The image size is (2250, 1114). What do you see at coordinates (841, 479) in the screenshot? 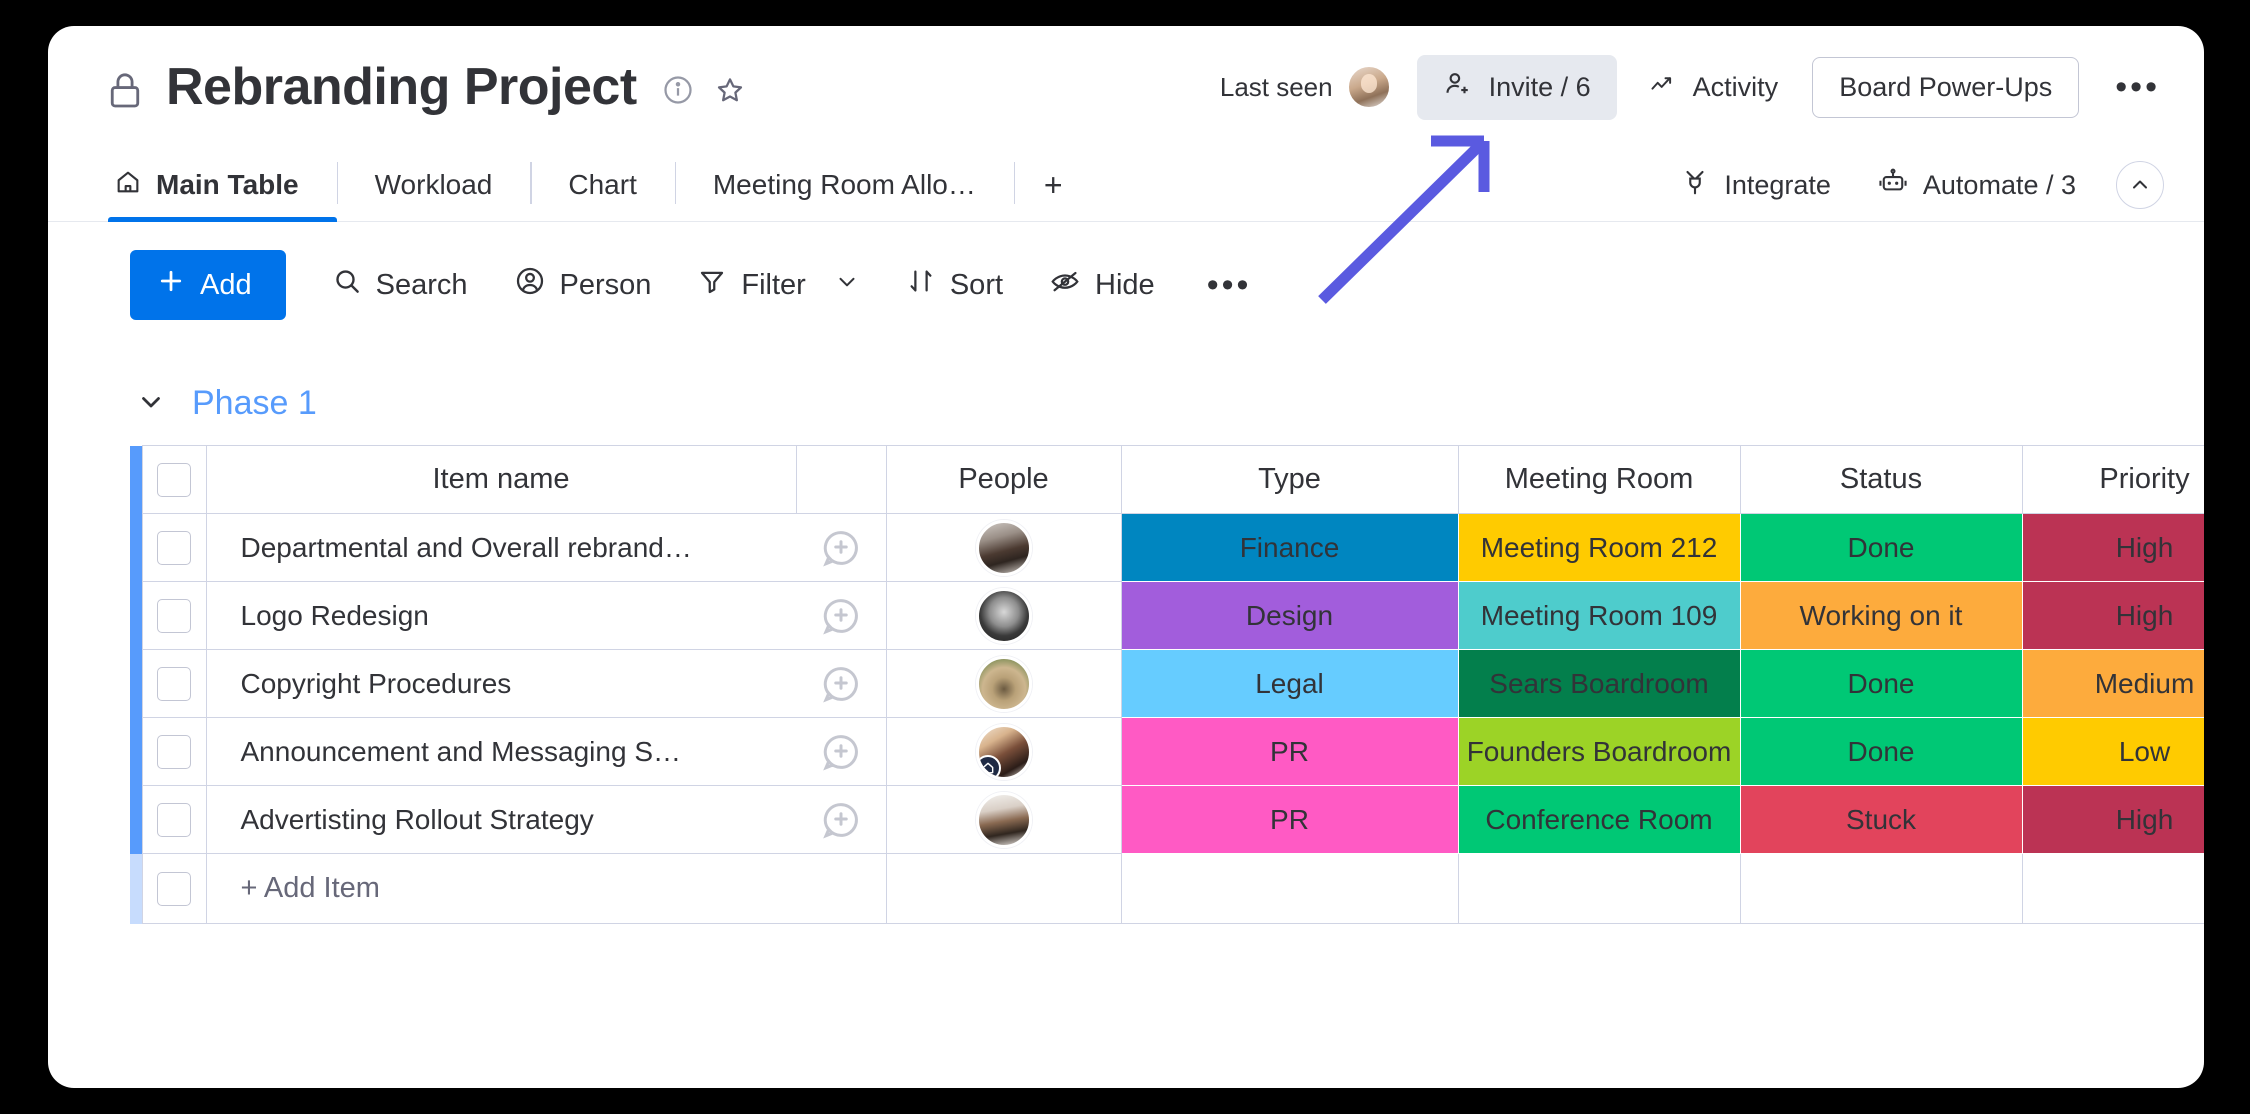
I see `column-header-updates` at bounding box center [841, 479].